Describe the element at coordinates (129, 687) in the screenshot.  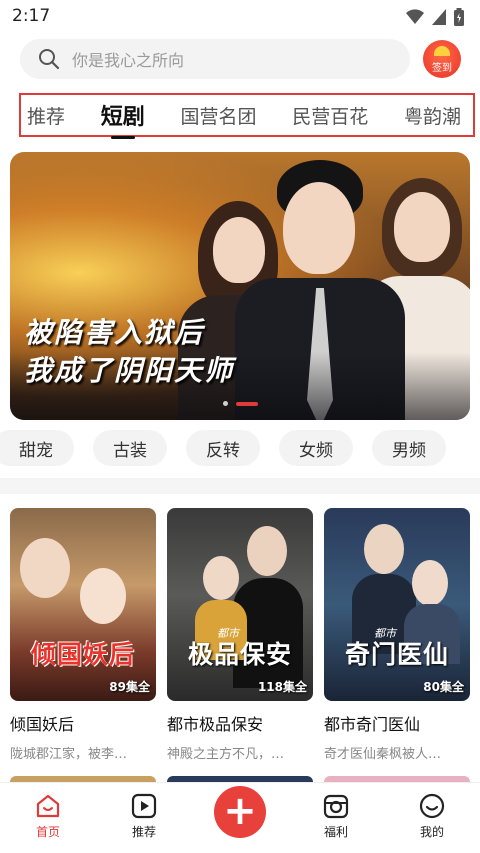
I see `card-episodes: 89集全` at that location.